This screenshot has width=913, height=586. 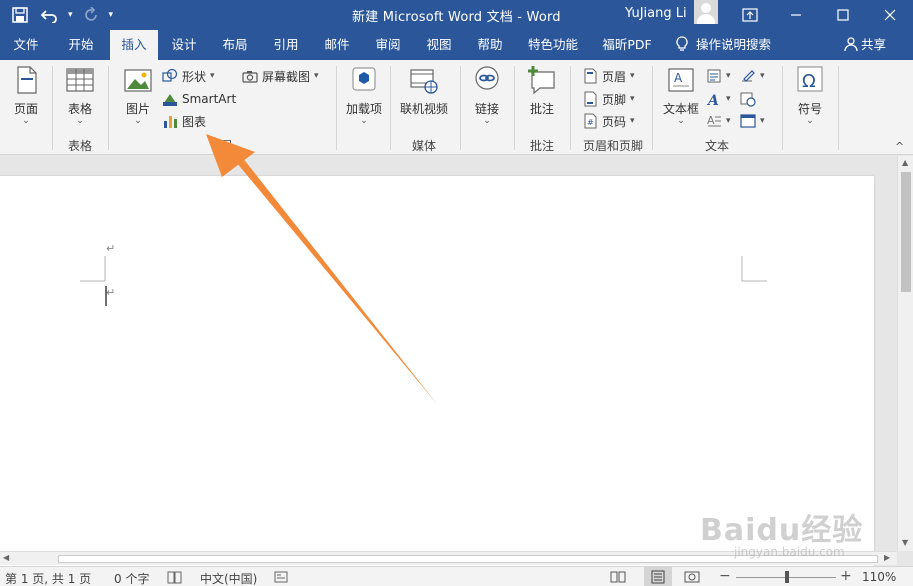 I want to click on tab-file: 文件, so click(x=26, y=45).